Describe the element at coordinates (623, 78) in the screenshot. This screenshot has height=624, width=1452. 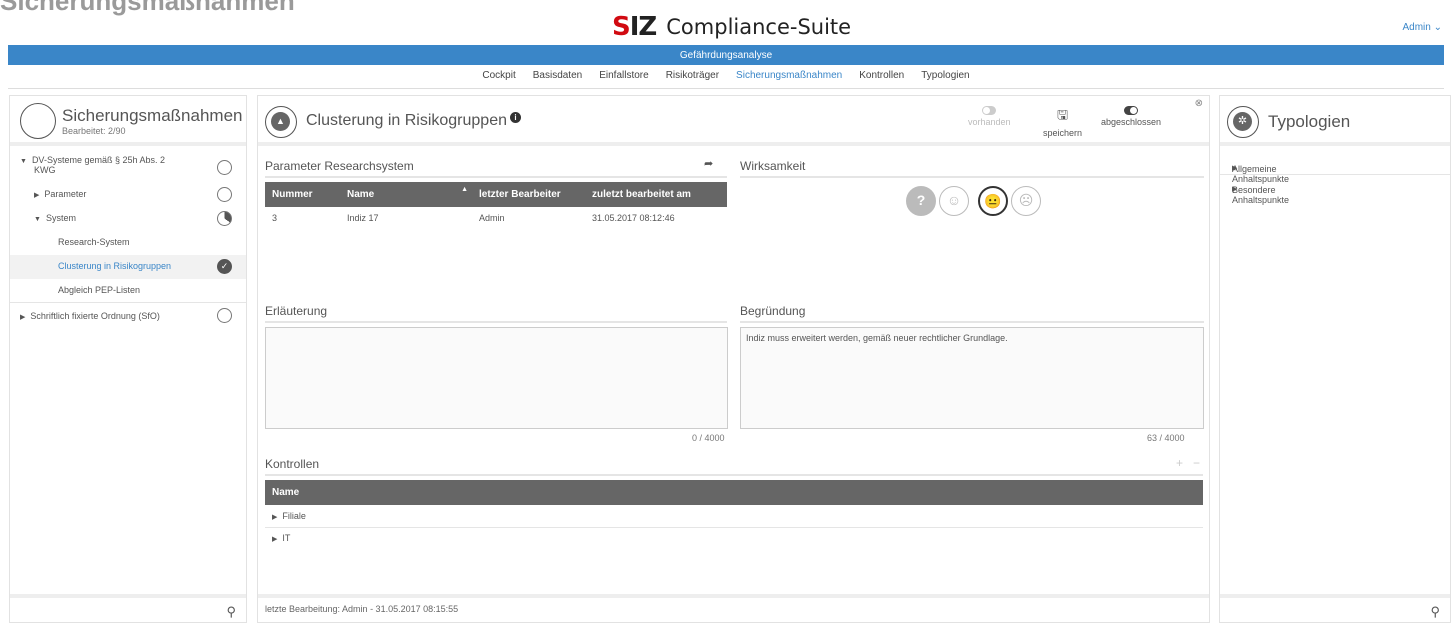
I see `nav-einfallstore: Einfallstore` at that location.